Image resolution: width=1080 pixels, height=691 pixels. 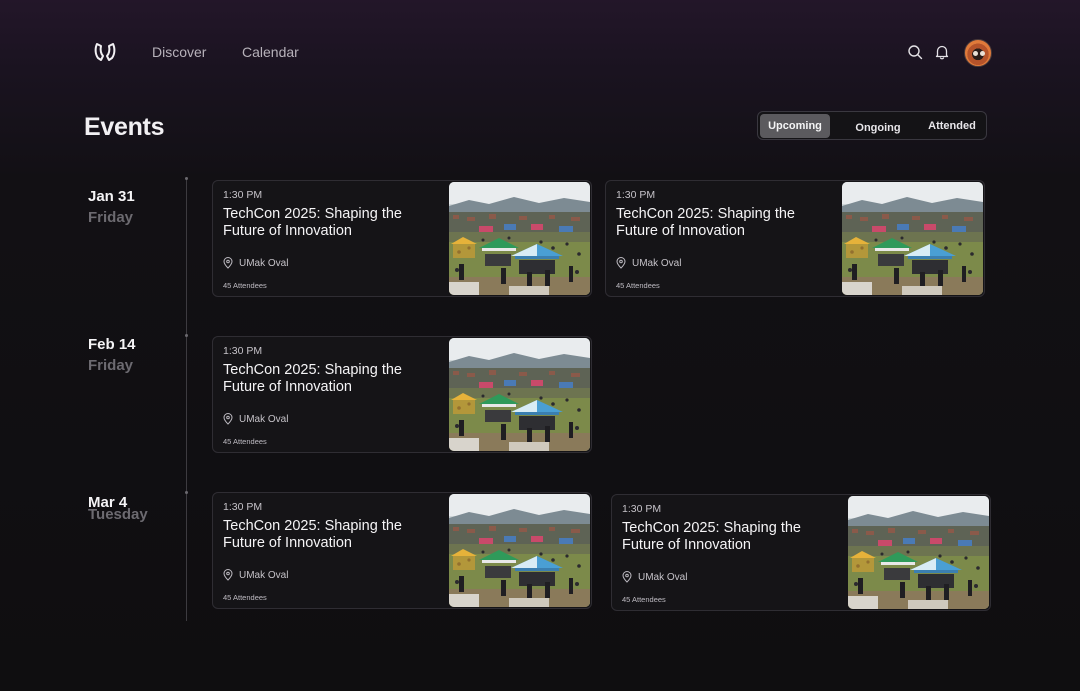 I want to click on nav-calendar-link: Calendar, so click(x=270, y=52).